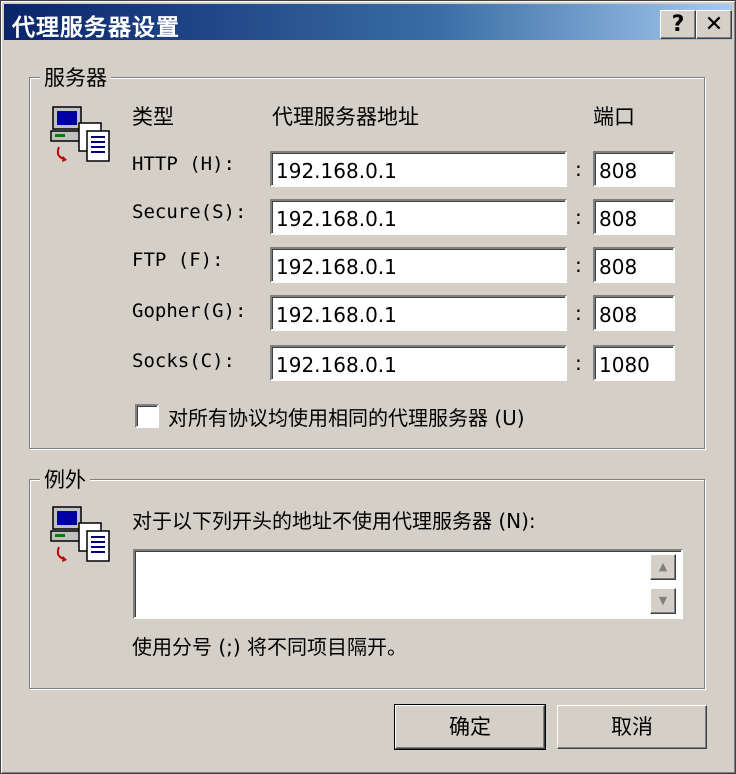 The width and height of the screenshot is (736, 774). What do you see at coordinates (334, 521) in the screenshot?
I see `exceptions-prompt: 对于以下列开头的地址不使用代理服务器 (N):` at bounding box center [334, 521].